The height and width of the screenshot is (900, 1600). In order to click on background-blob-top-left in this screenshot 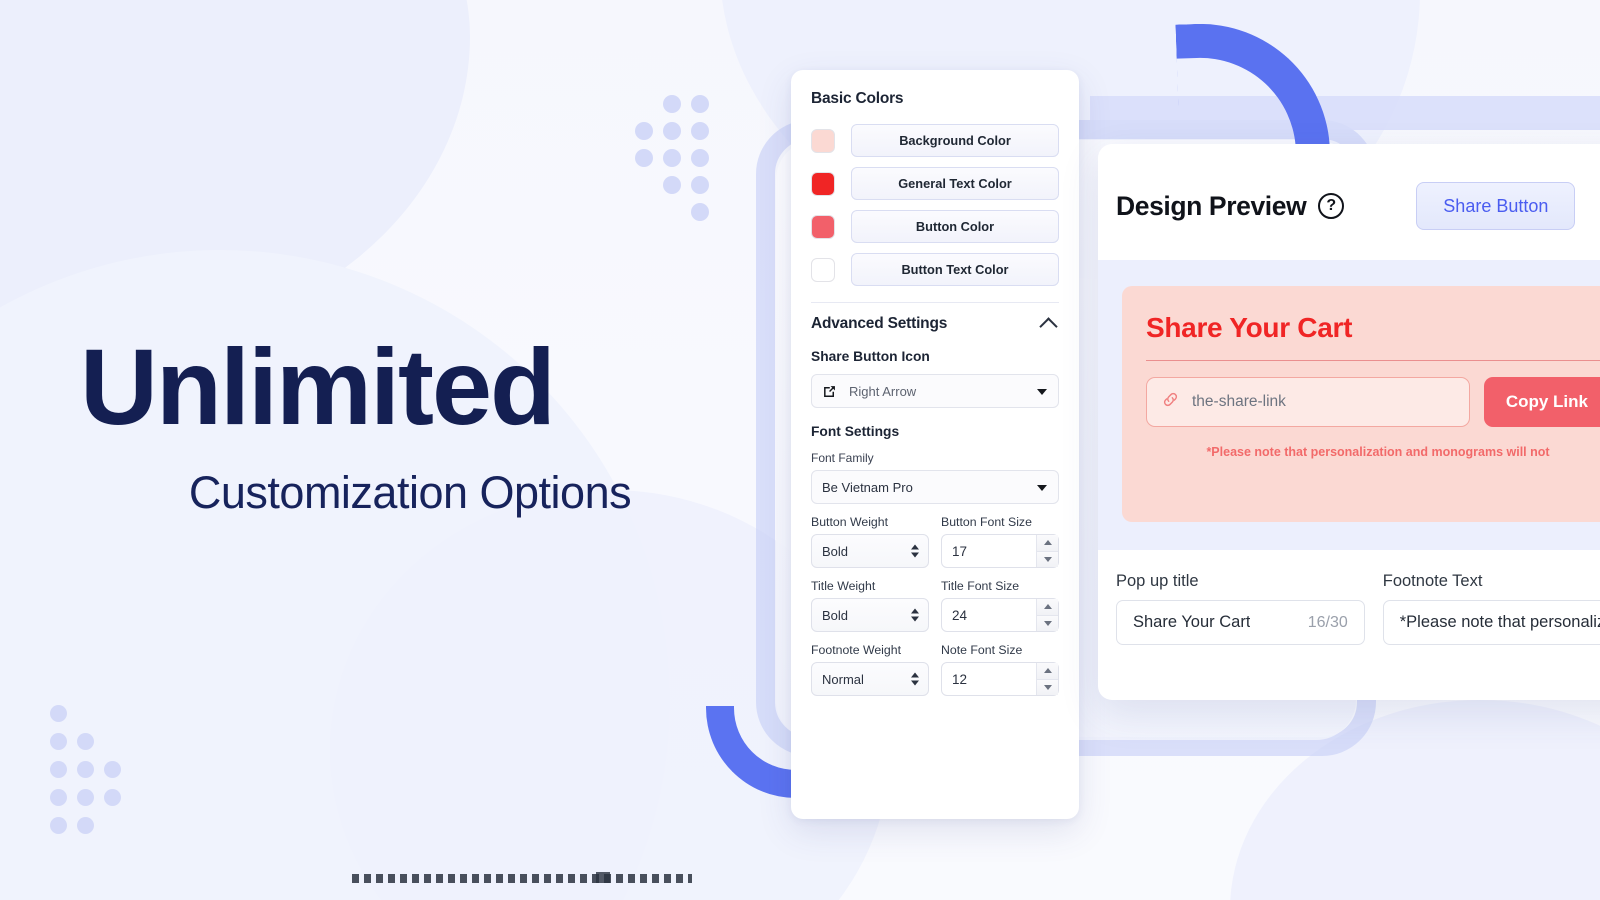, I will do `click(235, 175)`.